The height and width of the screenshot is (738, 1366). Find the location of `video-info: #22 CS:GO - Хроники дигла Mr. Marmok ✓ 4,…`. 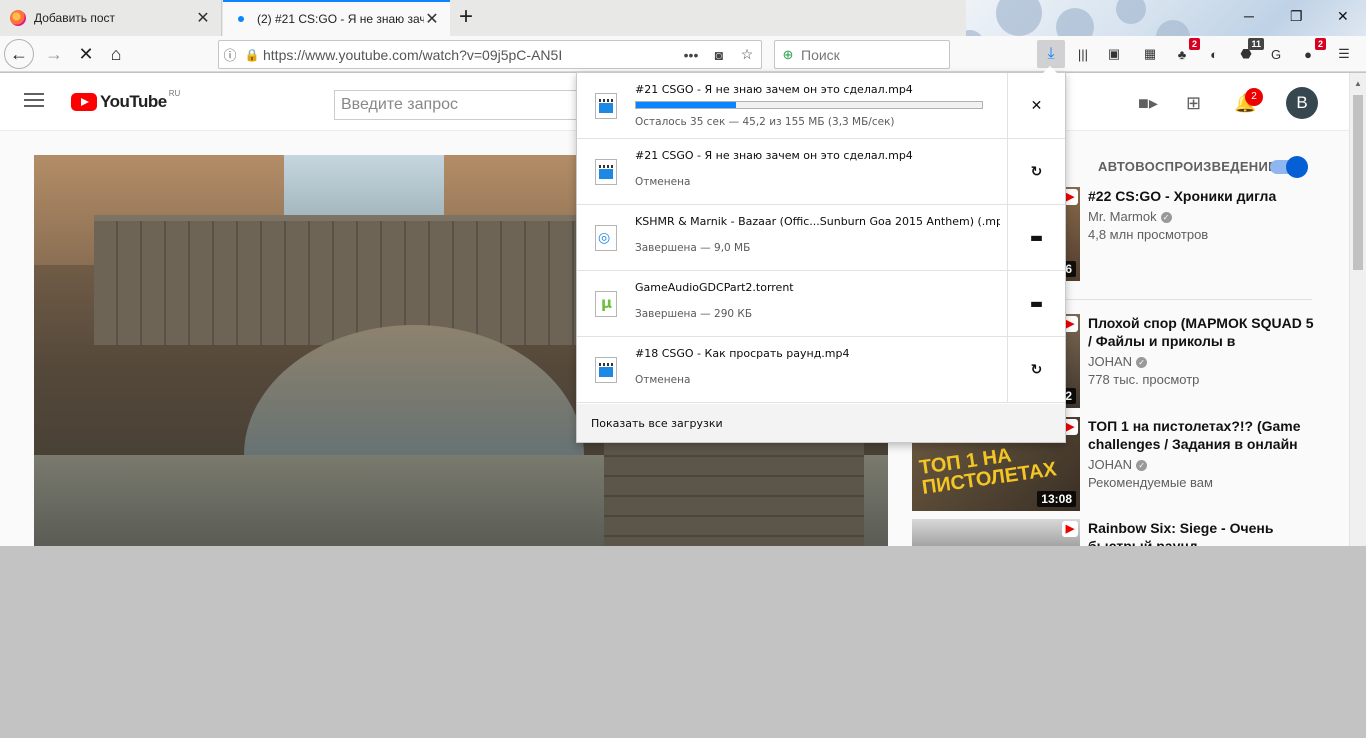

video-info: #22 CS:GO - Хроники дигла Mr. Marmok ✓ 4,… is located at coordinates (1203, 214).